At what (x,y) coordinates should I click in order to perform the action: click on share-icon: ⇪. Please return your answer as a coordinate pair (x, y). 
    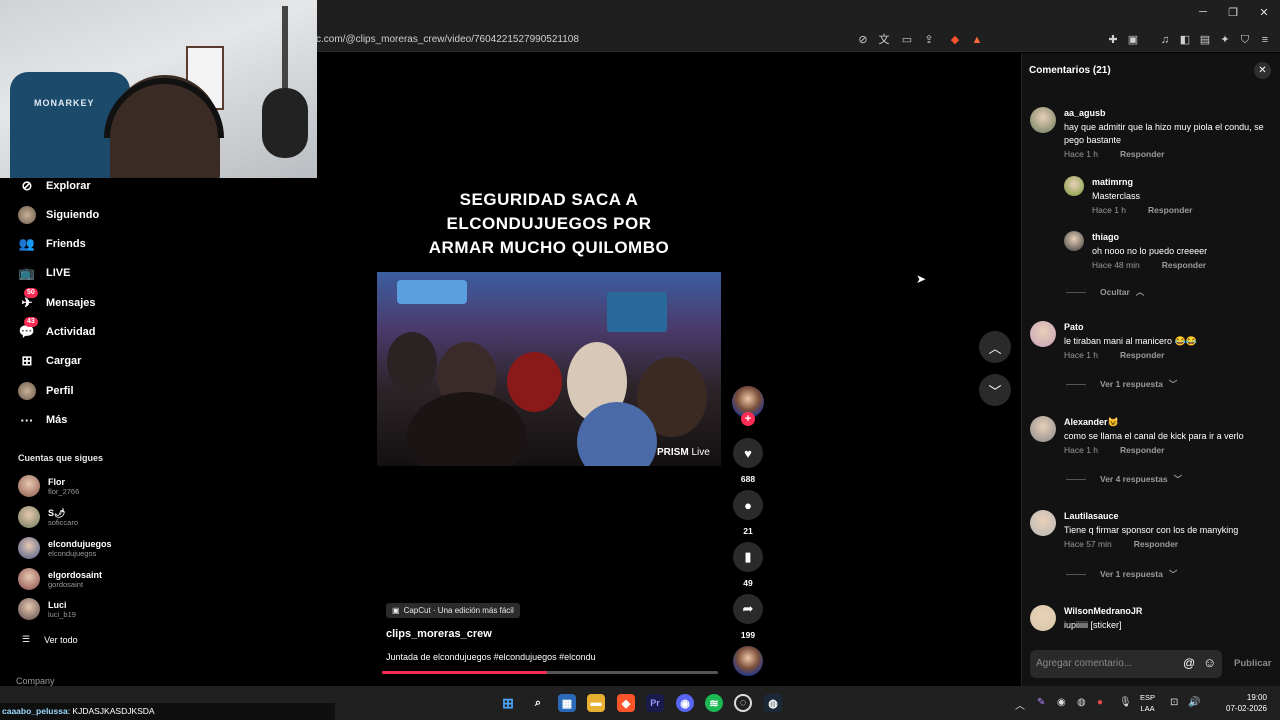
    Looking at the image, I should click on (929, 40).